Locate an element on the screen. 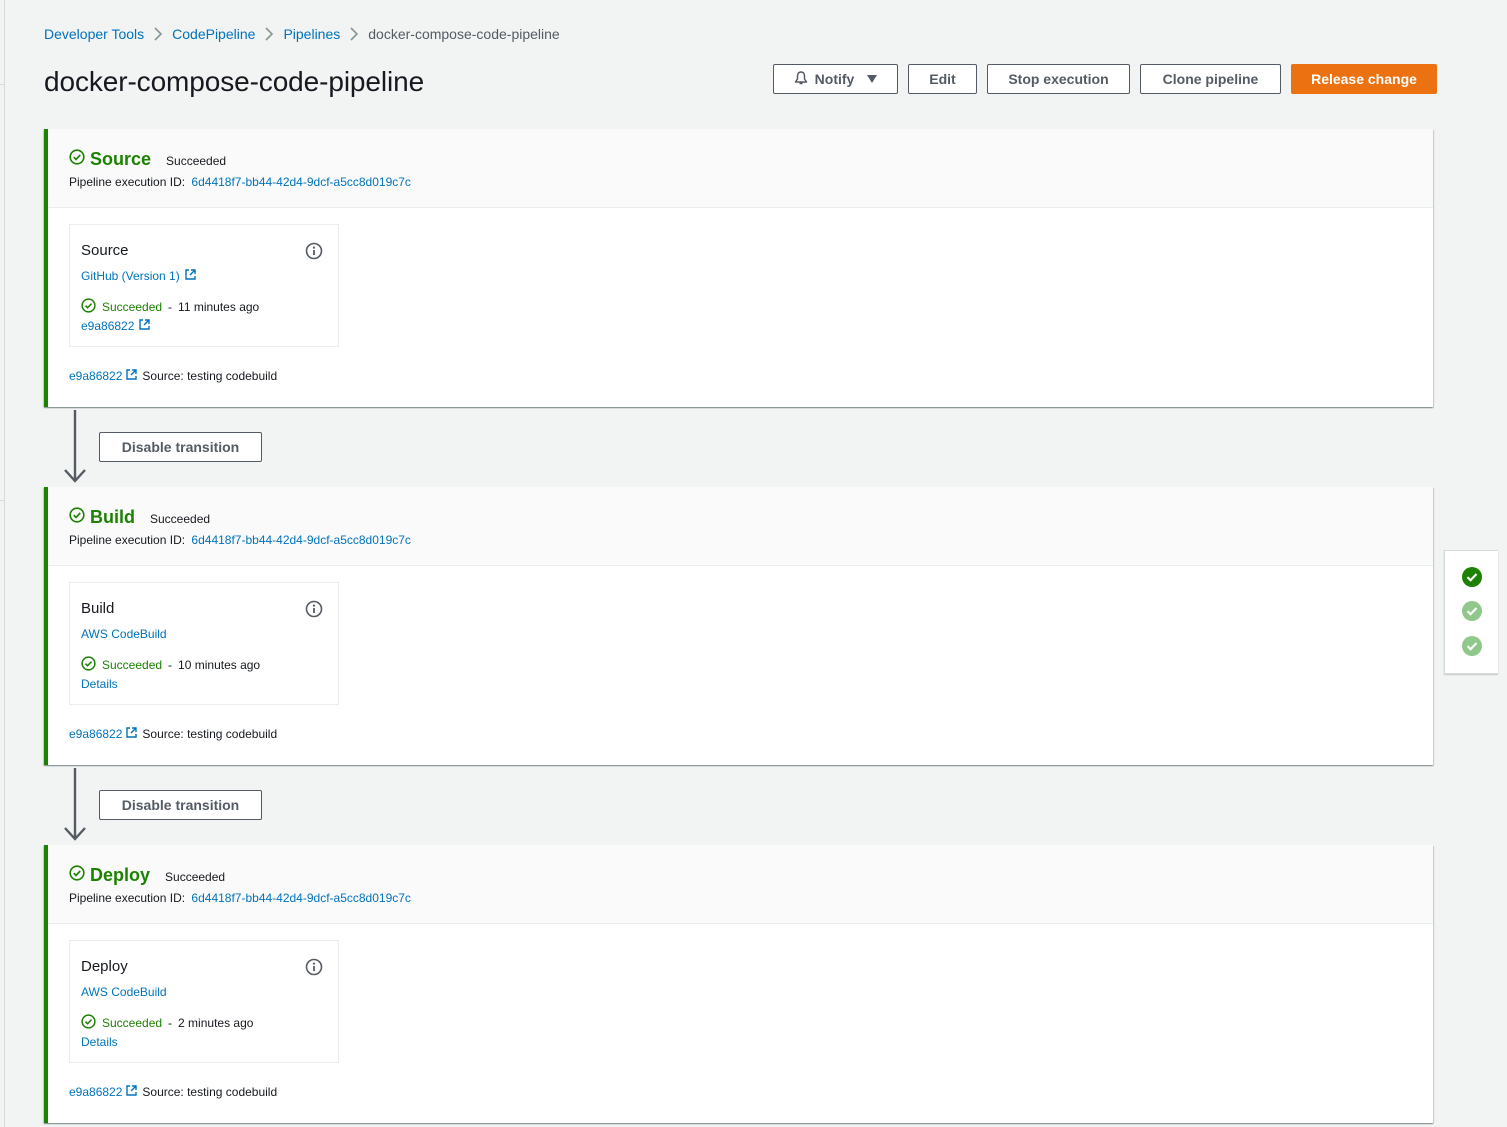 The height and width of the screenshot is (1127, 1507). stage-title-row: Source Succeeded is located at coordinates (147, 159).